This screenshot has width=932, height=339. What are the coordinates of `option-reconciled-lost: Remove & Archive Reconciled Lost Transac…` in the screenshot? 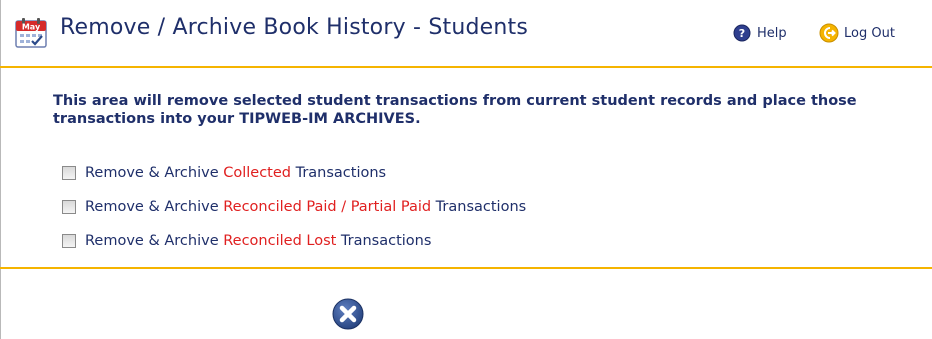 It's located at (294, 241).